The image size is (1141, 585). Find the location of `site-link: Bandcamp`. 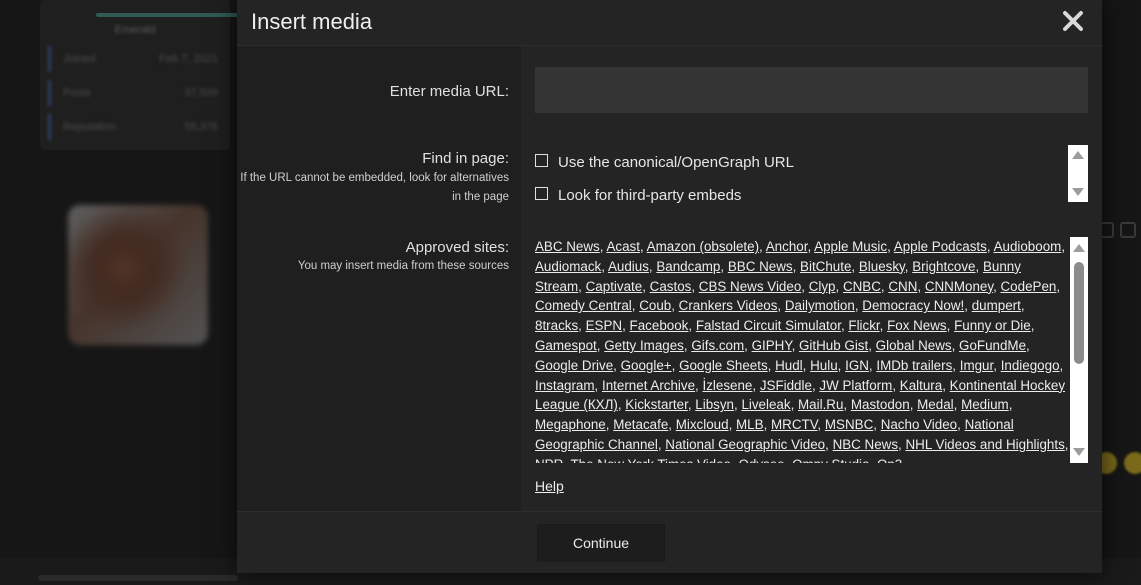

site-link: Bandcamp is located at coordinates (688, 266).